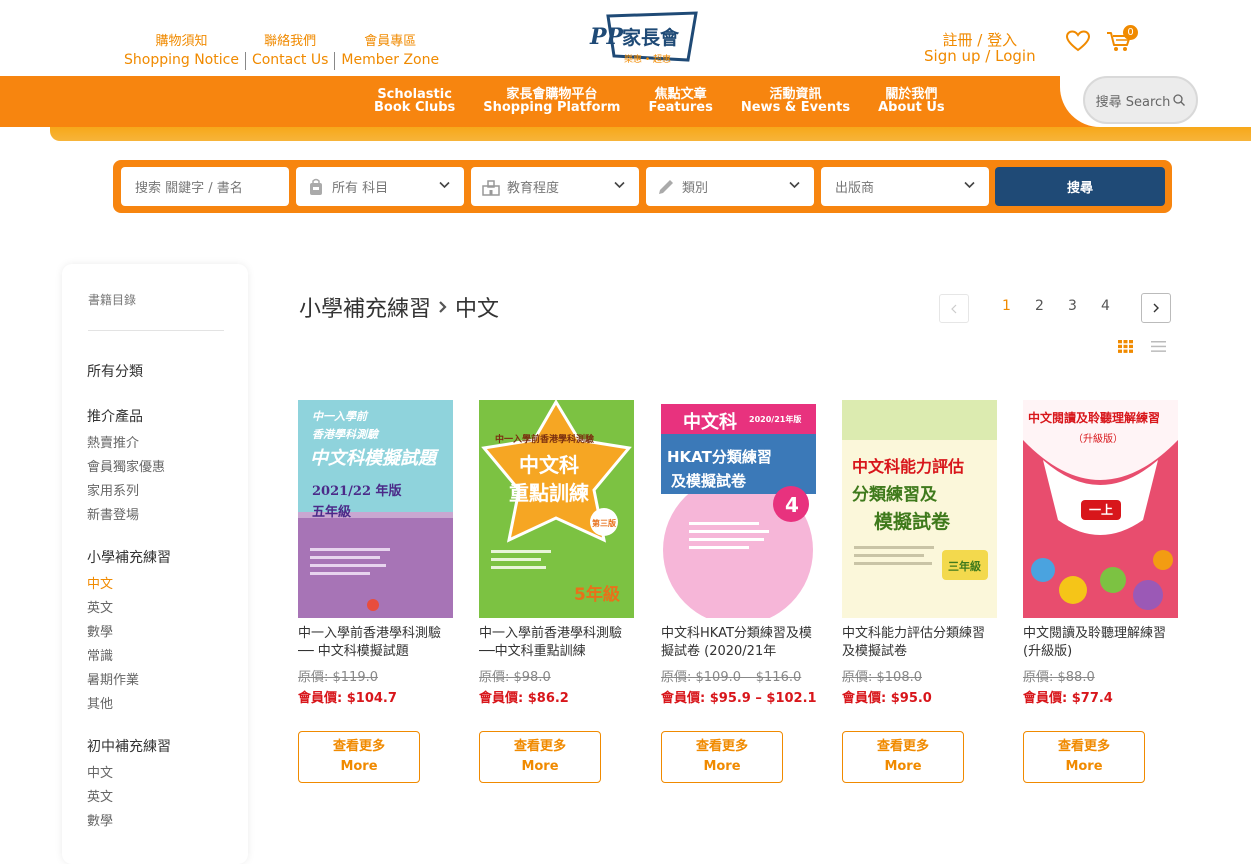  Describe the element at coordinates (792, 505) in the screenshot. I see `cover-line: 4` at that location.